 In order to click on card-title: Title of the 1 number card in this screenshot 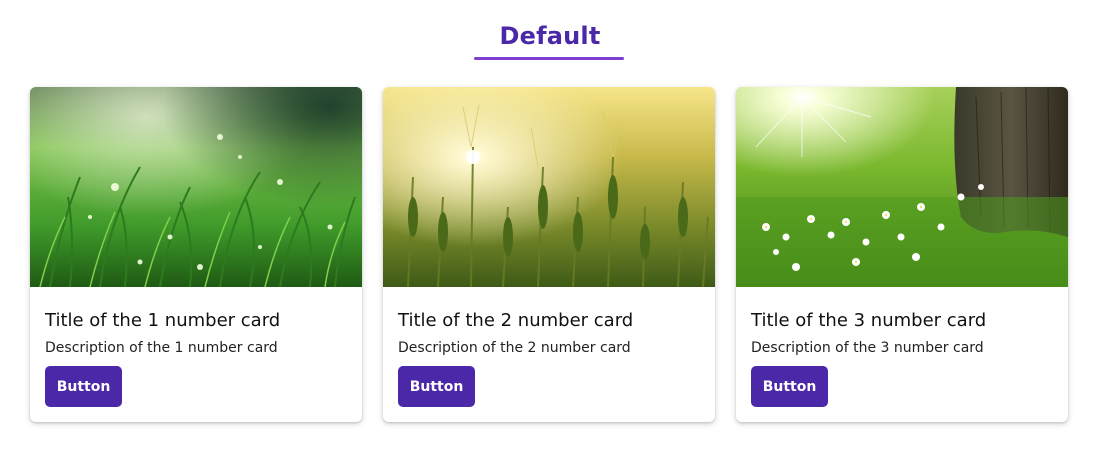, I will do `click(163, 320)`.